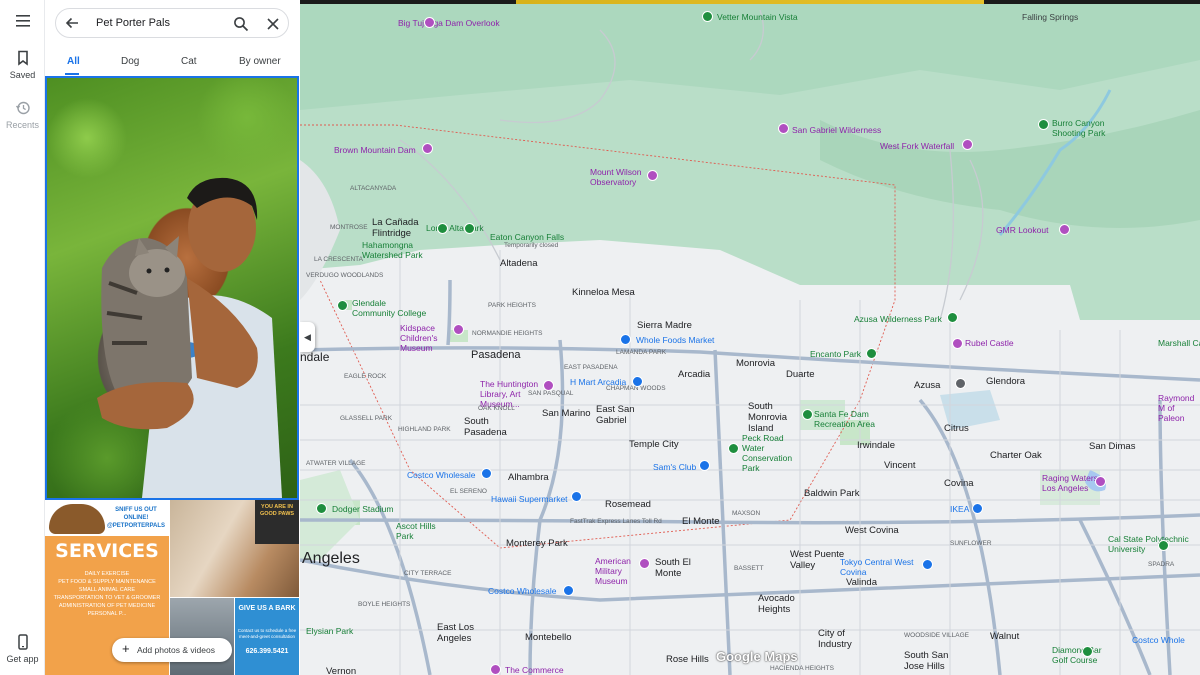 This screenshot has width=1200, height=675. I want to click on plus-icon: +, so click(126, 648).